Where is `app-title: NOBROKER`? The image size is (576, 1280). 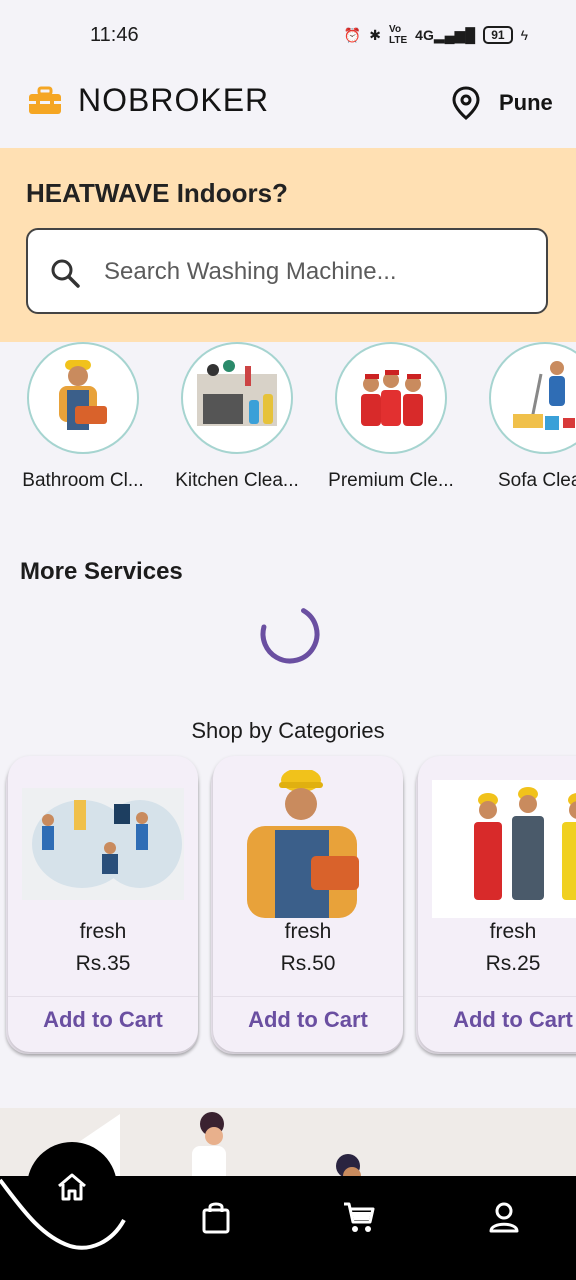
app-title: NOBROKER is located at coordinates (174, 100).